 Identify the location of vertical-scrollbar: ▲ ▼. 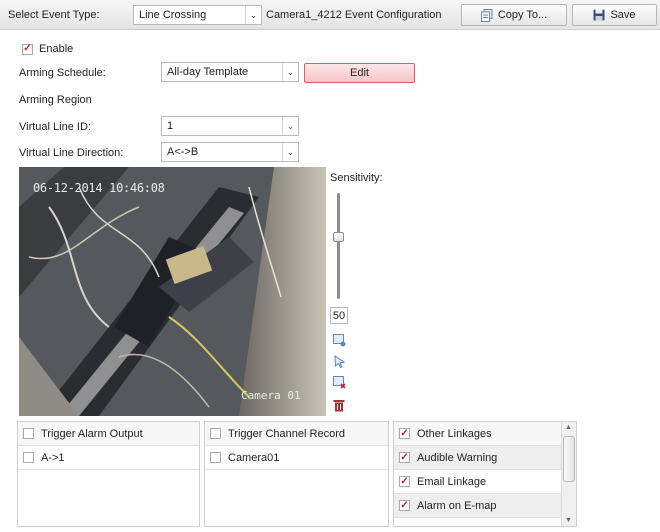
(568, 474).